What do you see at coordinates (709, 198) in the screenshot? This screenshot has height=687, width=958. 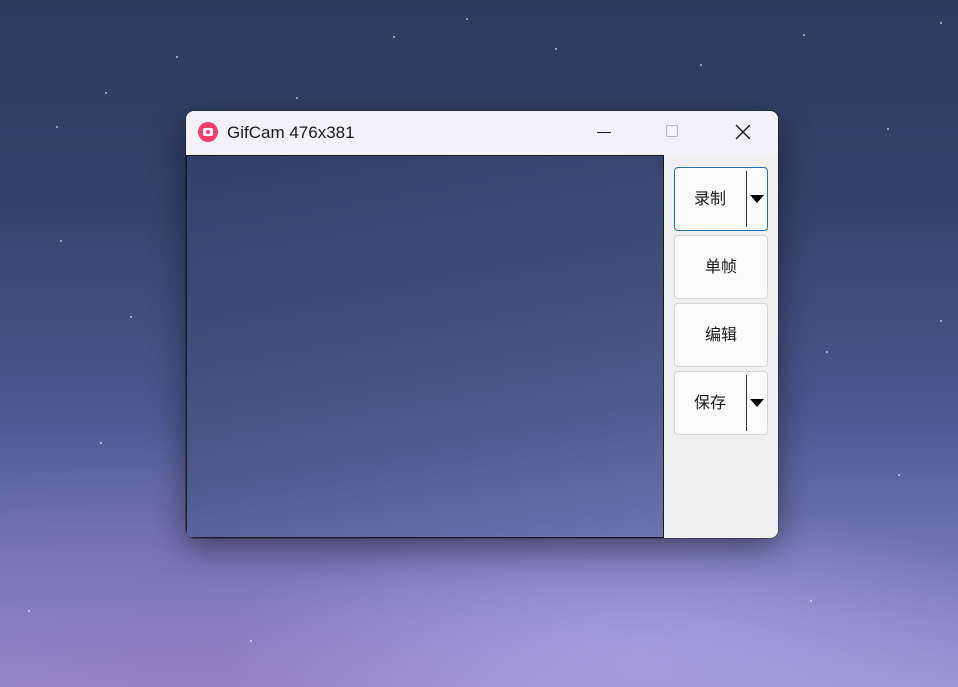 I see `record-label: 录制` at bounding box center [709, 198].